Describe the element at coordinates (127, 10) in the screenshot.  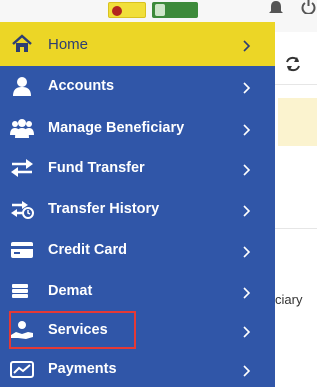
I see `bank-logo` at that location.